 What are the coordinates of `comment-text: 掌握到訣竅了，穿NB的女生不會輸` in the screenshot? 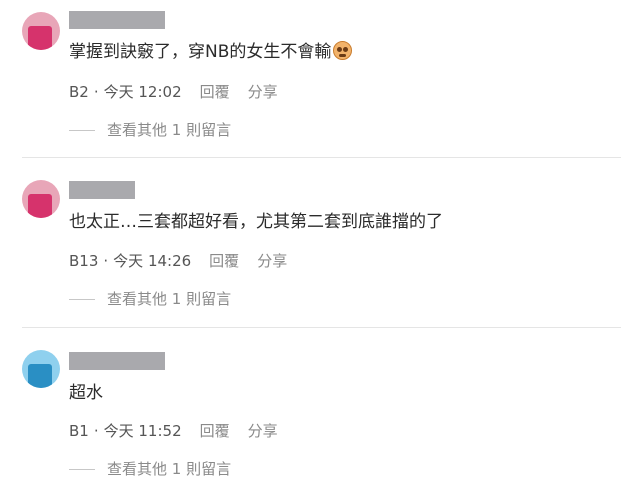 It's located at (211, 52).